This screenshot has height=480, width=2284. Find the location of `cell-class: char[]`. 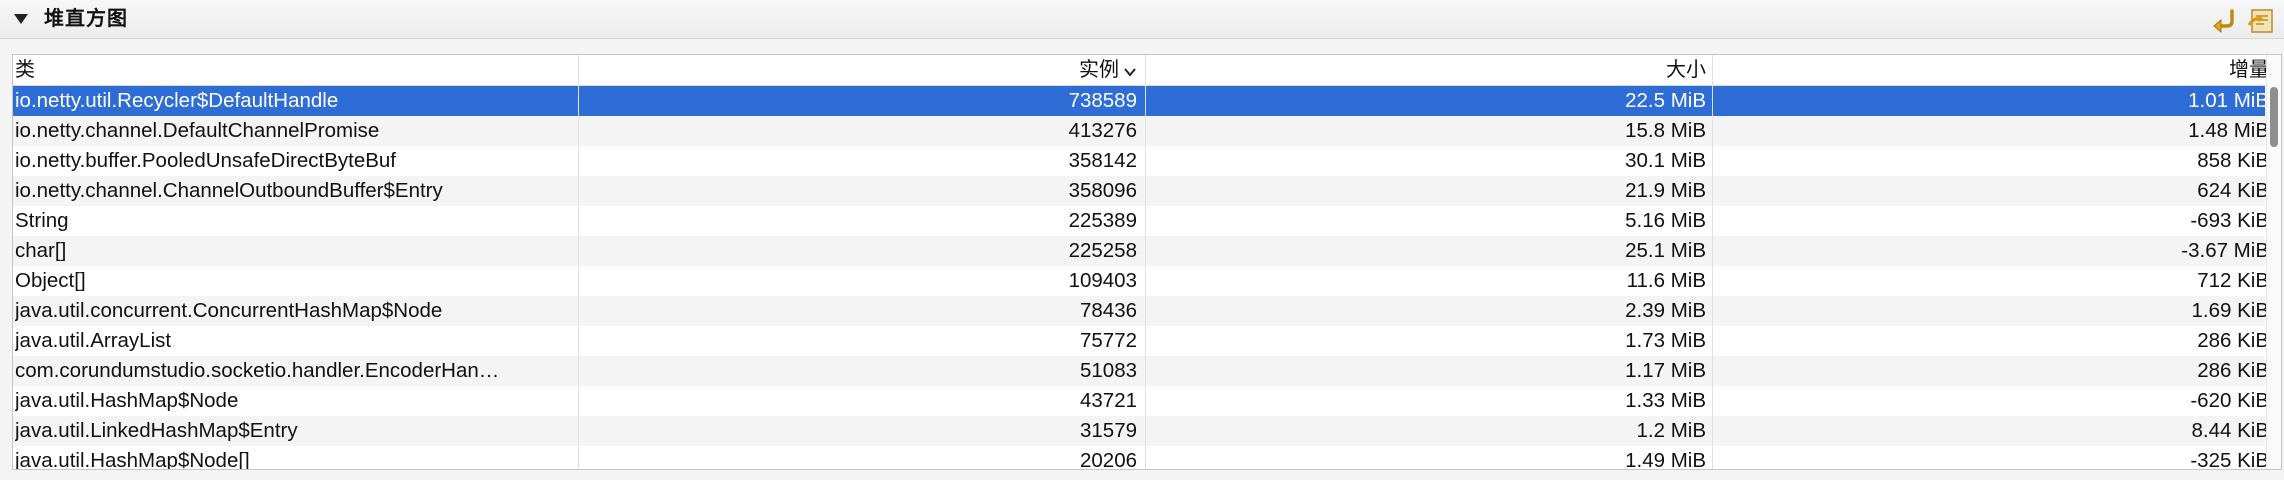

cell-class: char[] is located at coordinates (41, 250).